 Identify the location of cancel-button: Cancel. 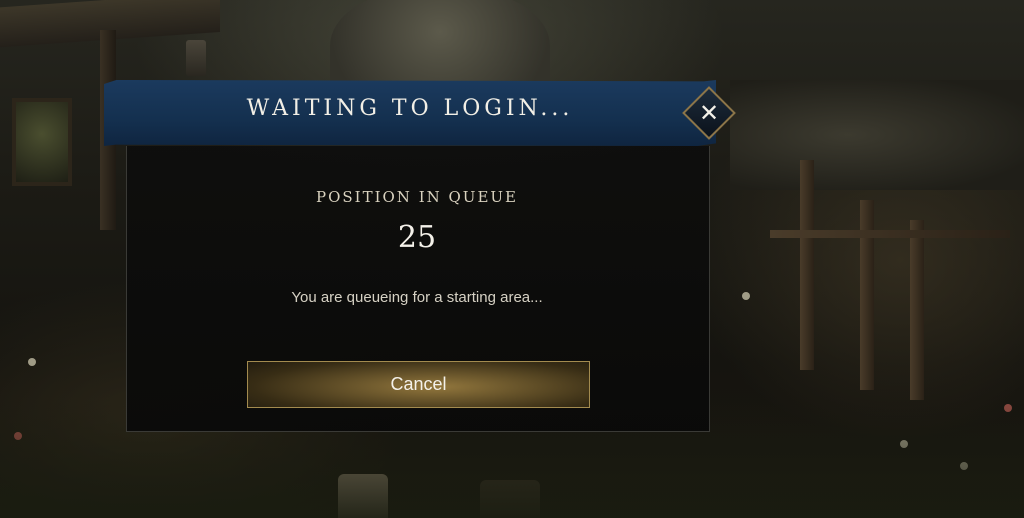
(418, 384).